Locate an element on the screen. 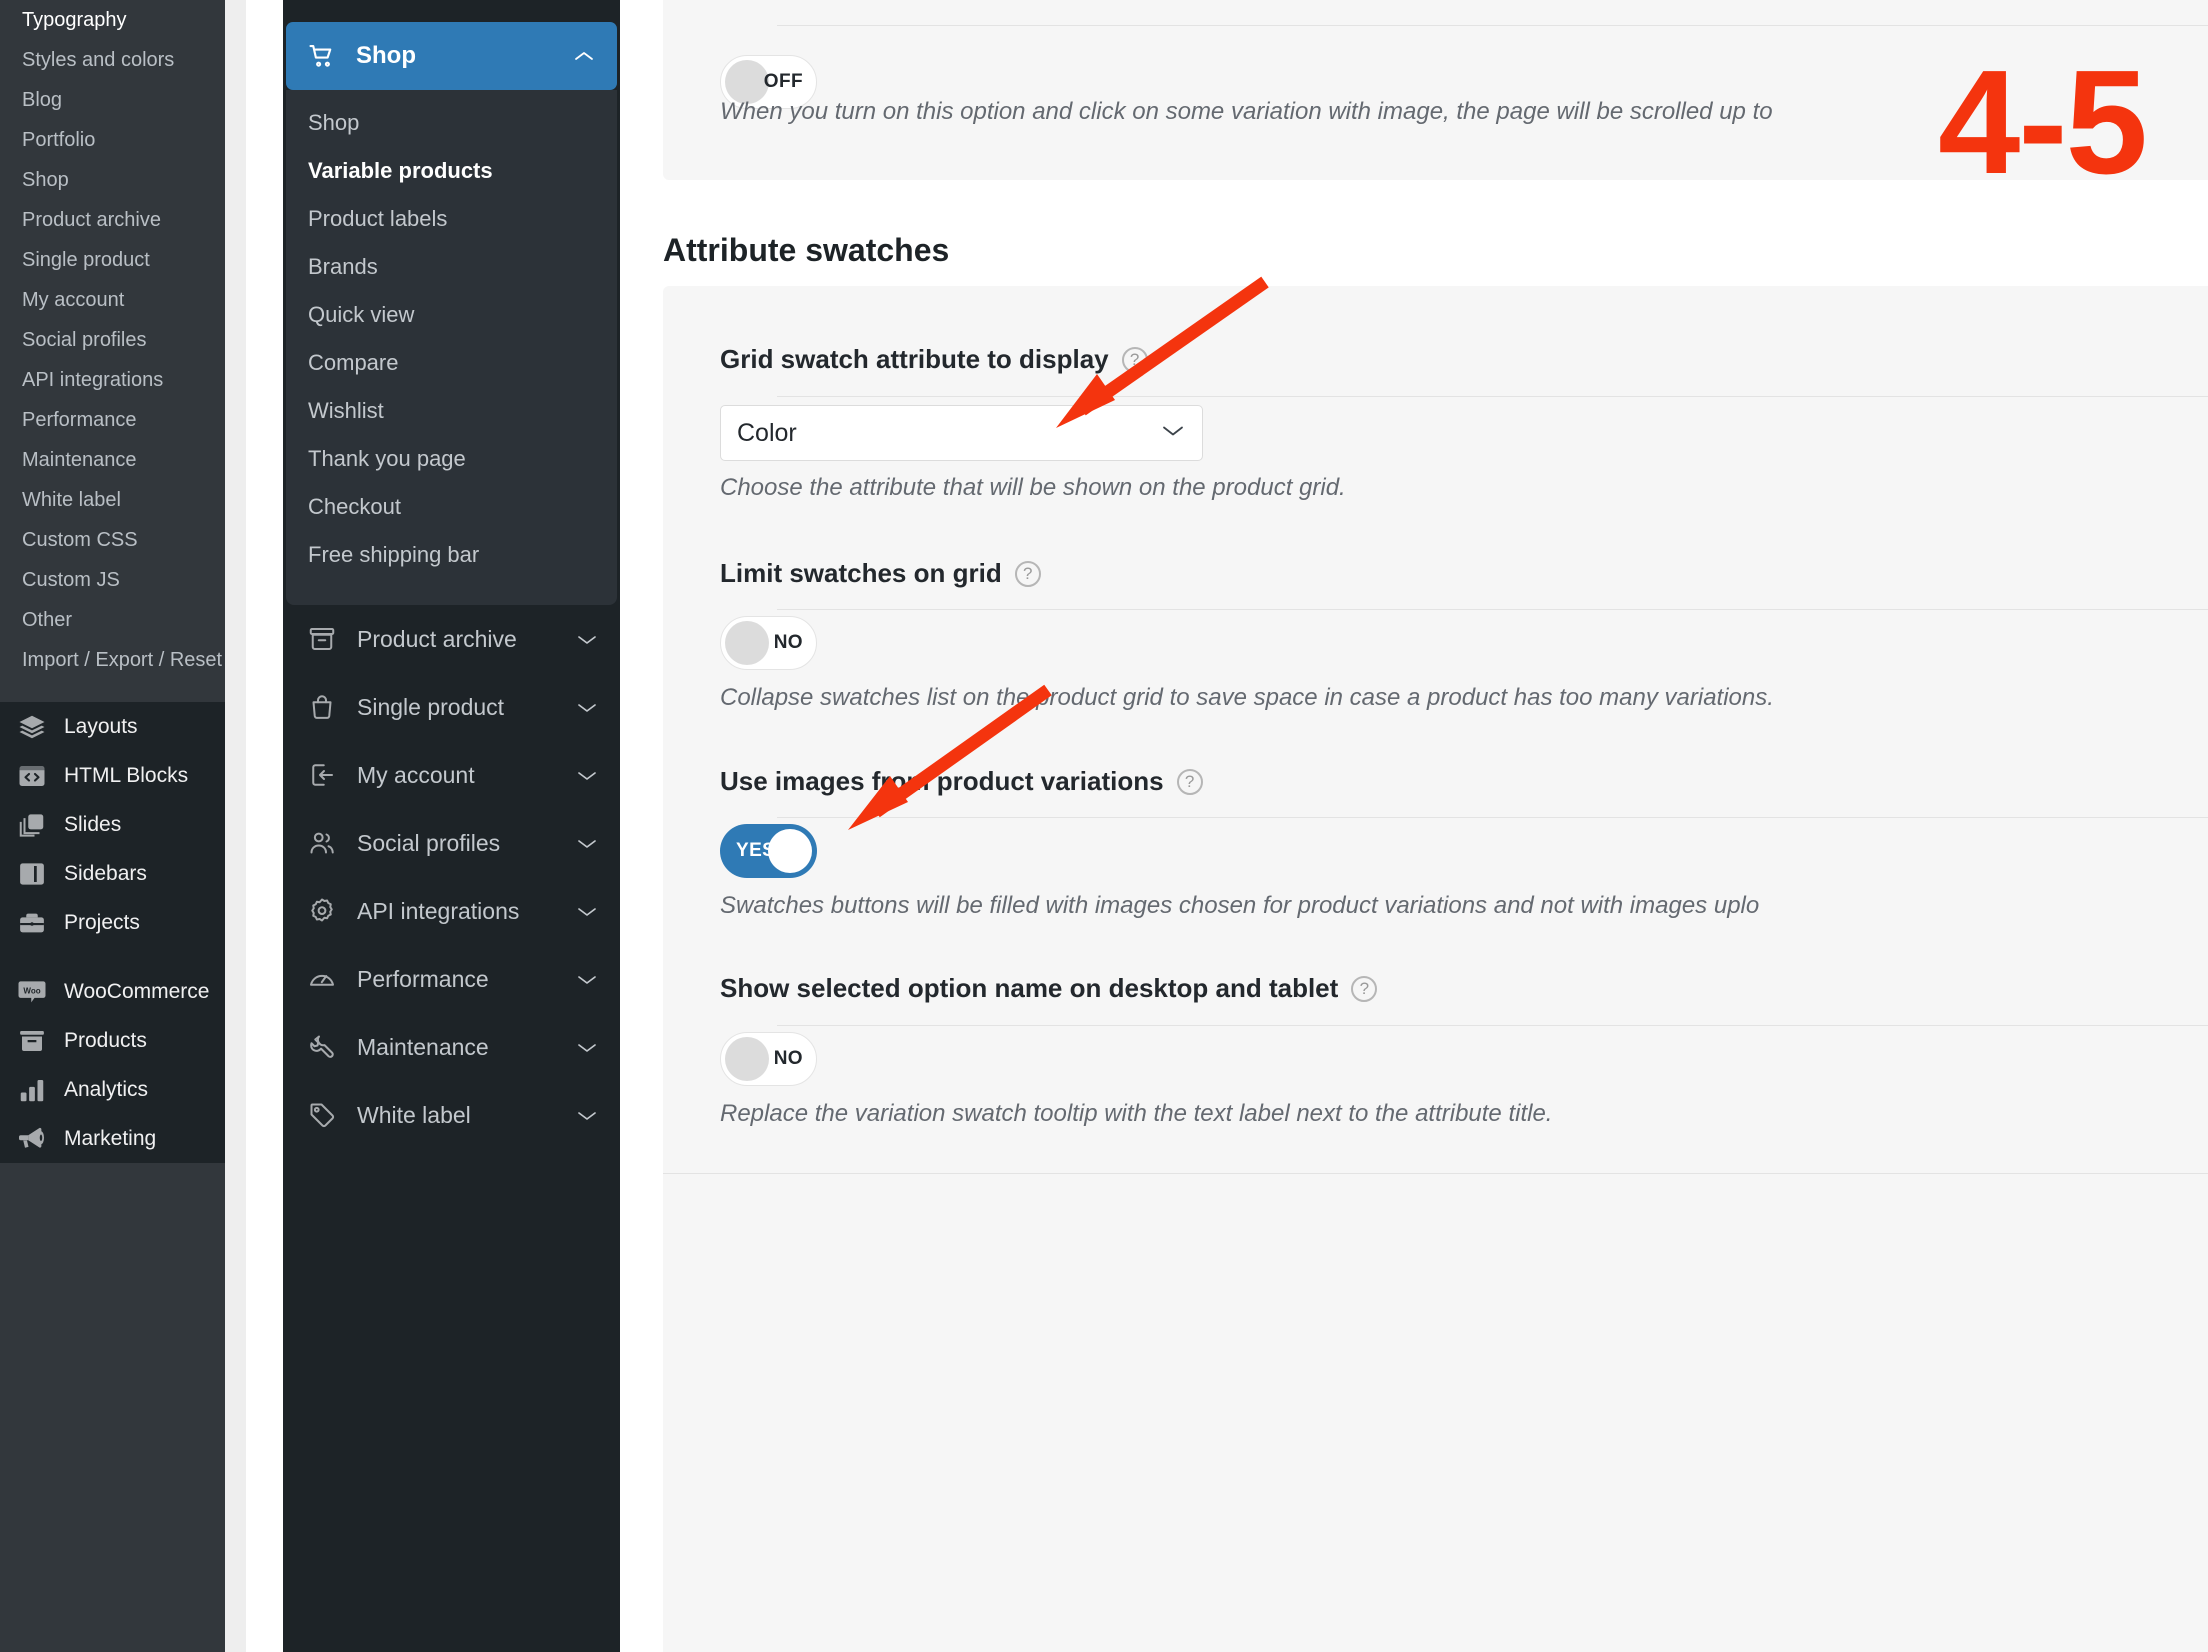  sidebar-subitem-api-integrations: API integrations is located at coordinates (112, 380).